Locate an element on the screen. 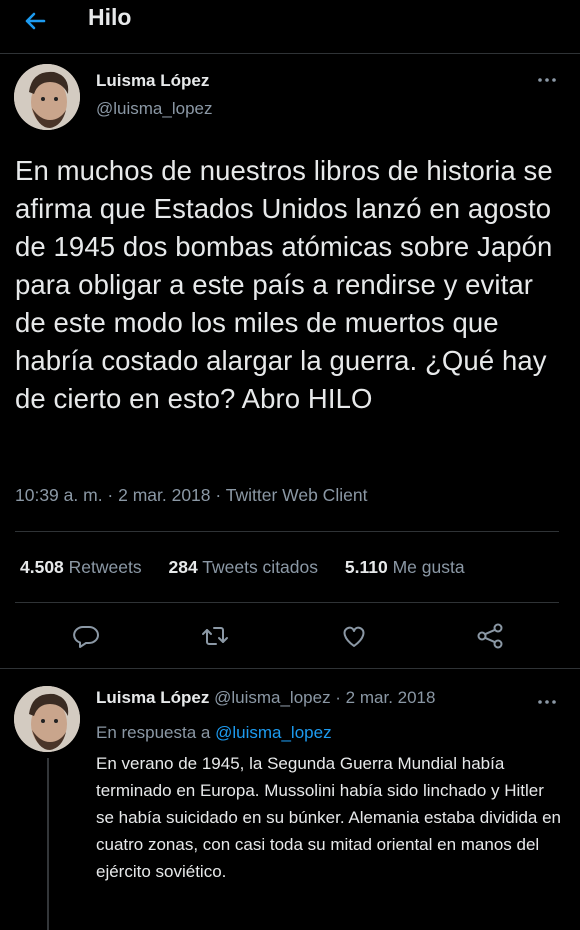 The width and height of the screenshot is (580, 930). share-icon is located at coordinates (490, 636).